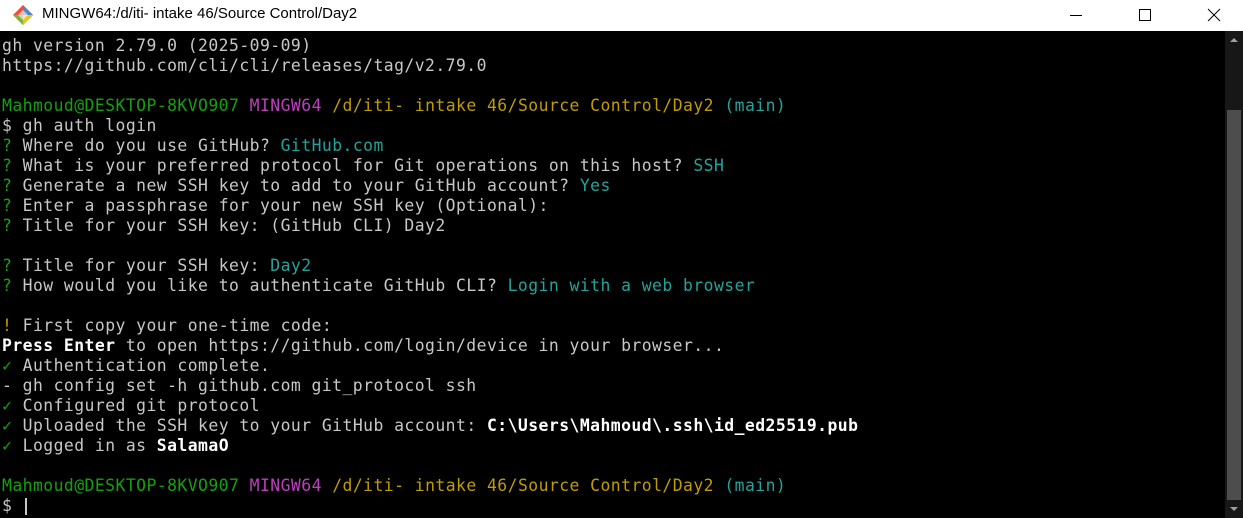 This screenshot has width=1243, height=518. I want to click on maximize-icon, so click(1145, 15).